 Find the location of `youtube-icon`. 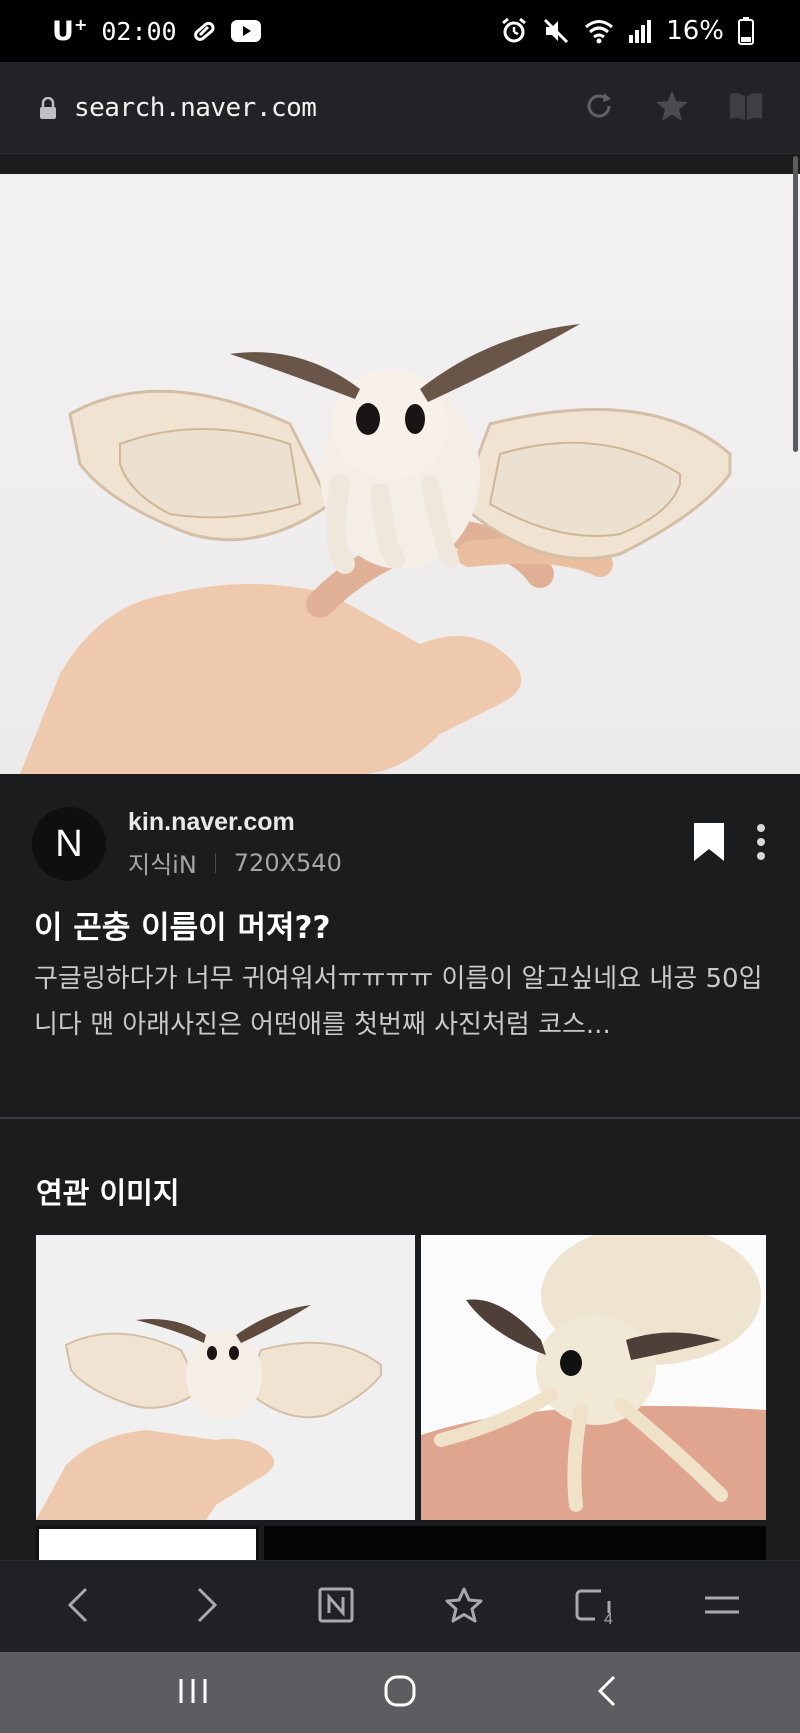

youtube-icon is located at coordinates (245, 31).